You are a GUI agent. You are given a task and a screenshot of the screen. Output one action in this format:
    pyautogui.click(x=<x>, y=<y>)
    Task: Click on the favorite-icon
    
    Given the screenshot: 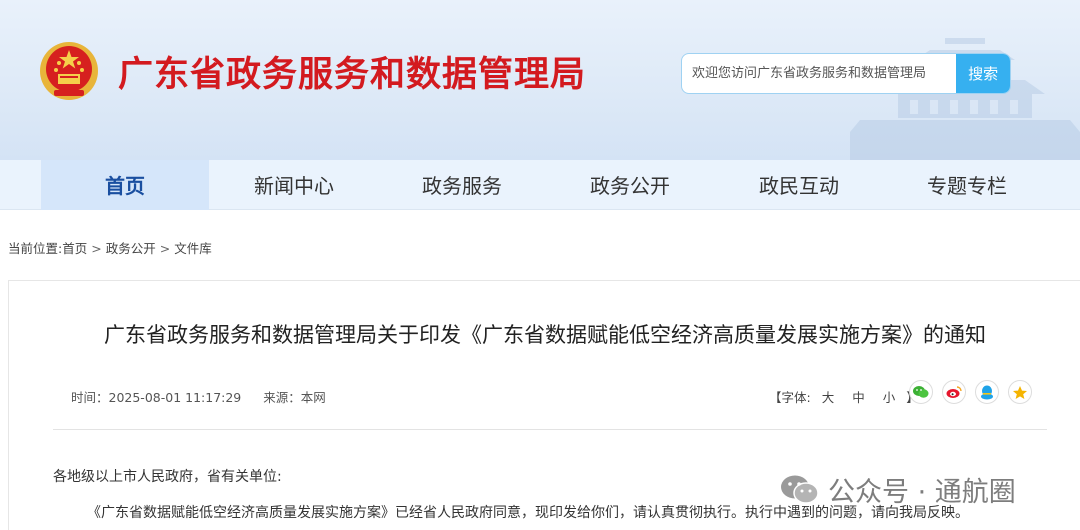 What is the action you would take?
    pyautogui.click(x=1020, y=392)
    